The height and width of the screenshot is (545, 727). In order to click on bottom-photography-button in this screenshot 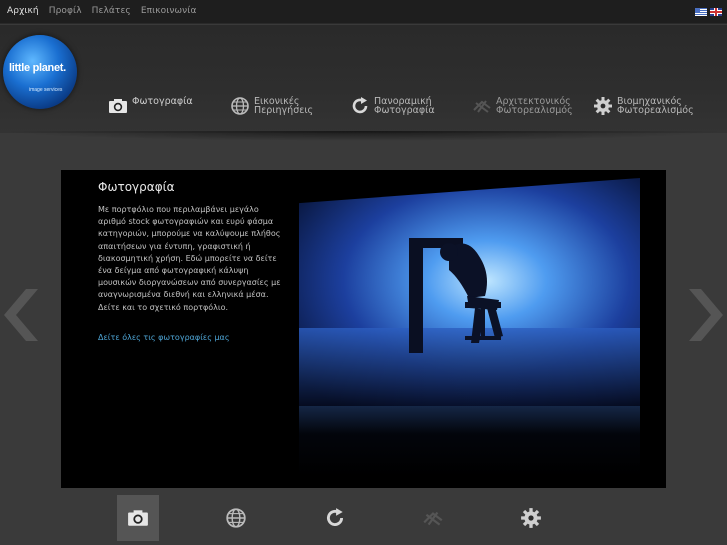, I will do `click(138, 518)`.